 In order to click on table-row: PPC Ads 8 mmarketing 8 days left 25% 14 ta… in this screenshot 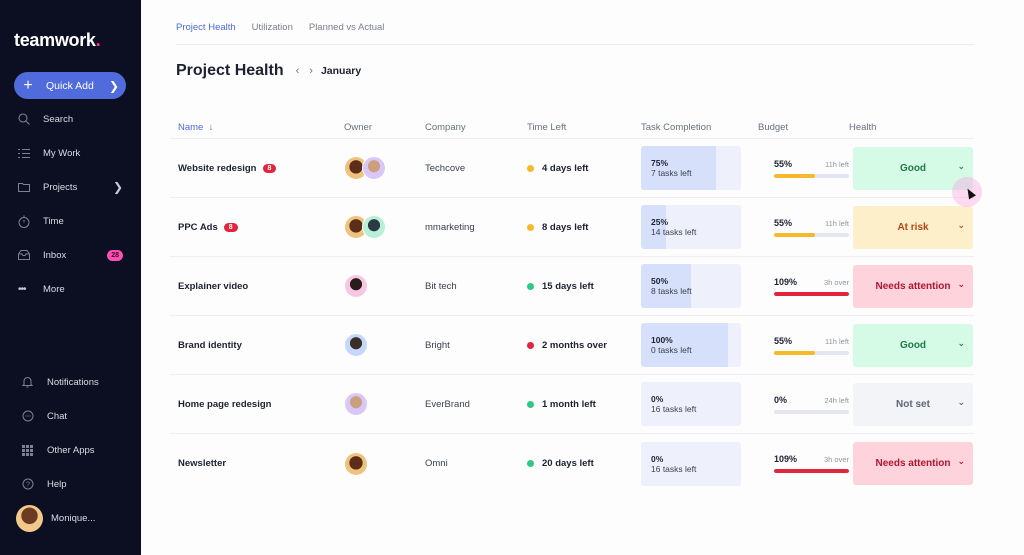, I will do `click(572, 227)`.